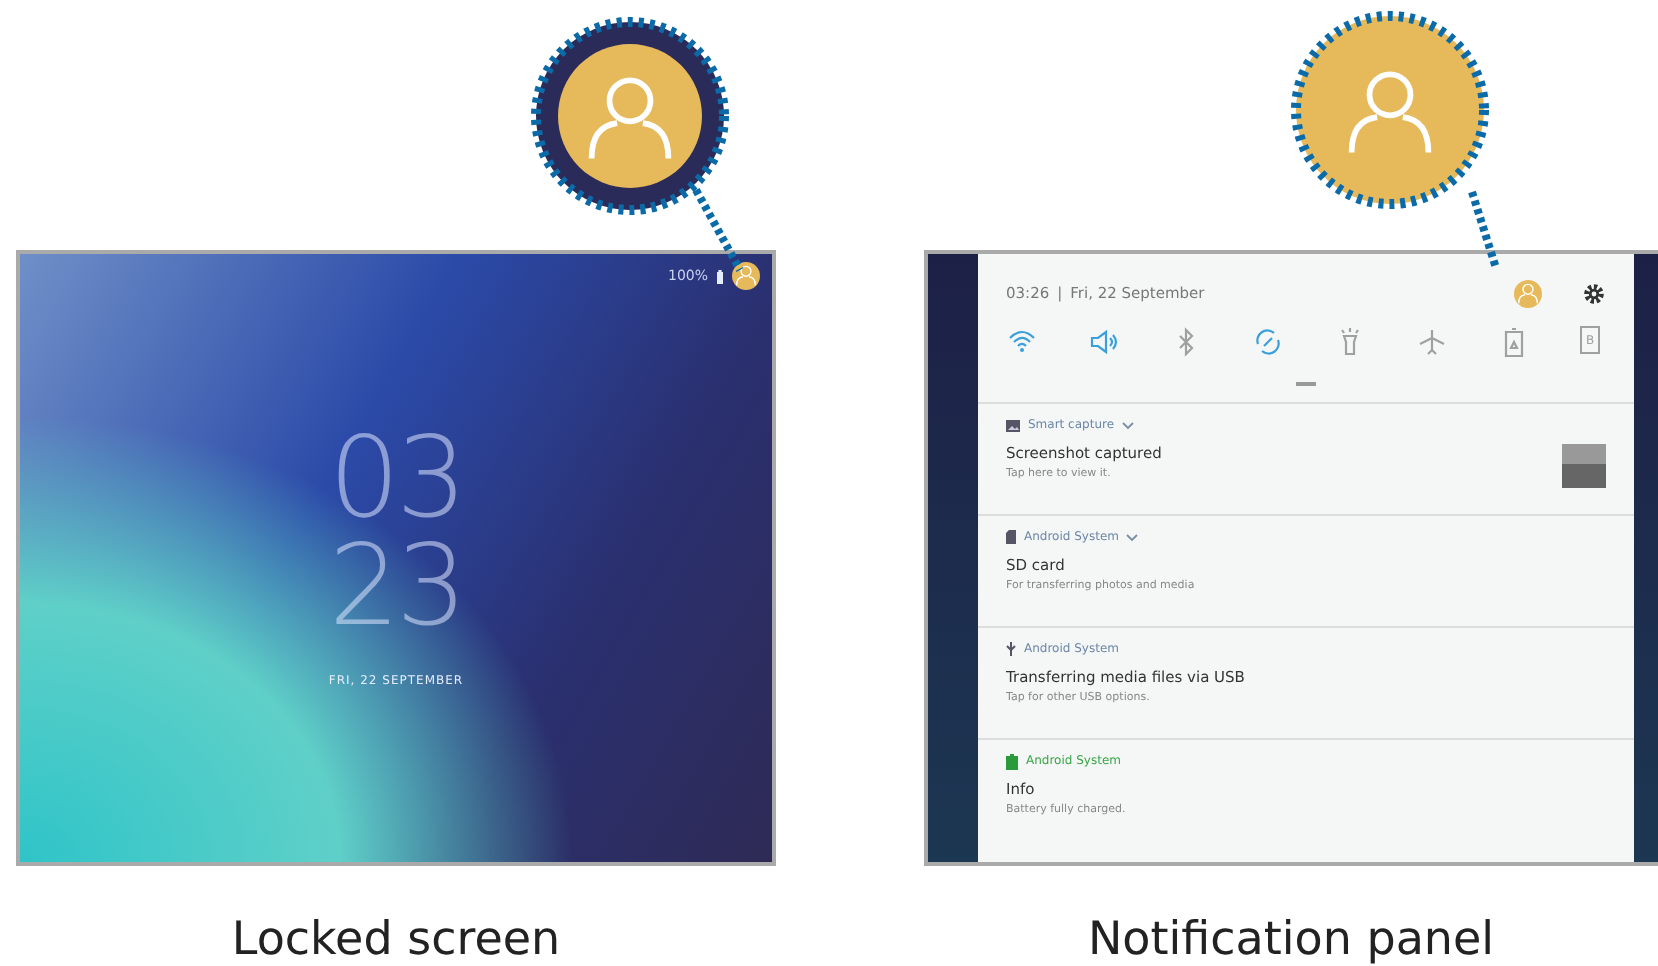  What do you see at coordinates (396, 941) in the screenshot?
I see `figure-caption: Locked screen` at bounding box center [396, 941].